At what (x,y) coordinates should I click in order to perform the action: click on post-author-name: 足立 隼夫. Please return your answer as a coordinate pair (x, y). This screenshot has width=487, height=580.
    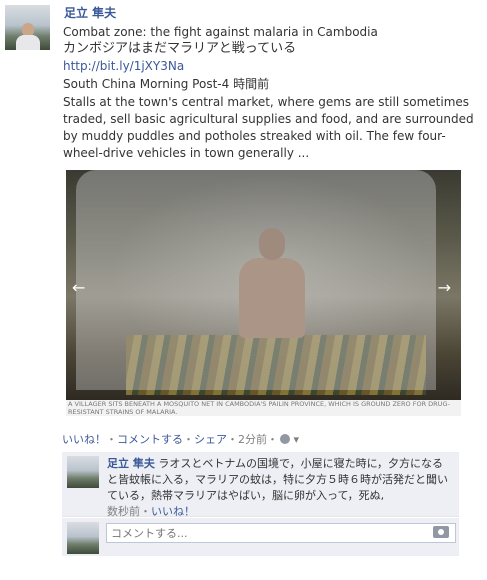
    Looking at the image, I should click on (90, 12).